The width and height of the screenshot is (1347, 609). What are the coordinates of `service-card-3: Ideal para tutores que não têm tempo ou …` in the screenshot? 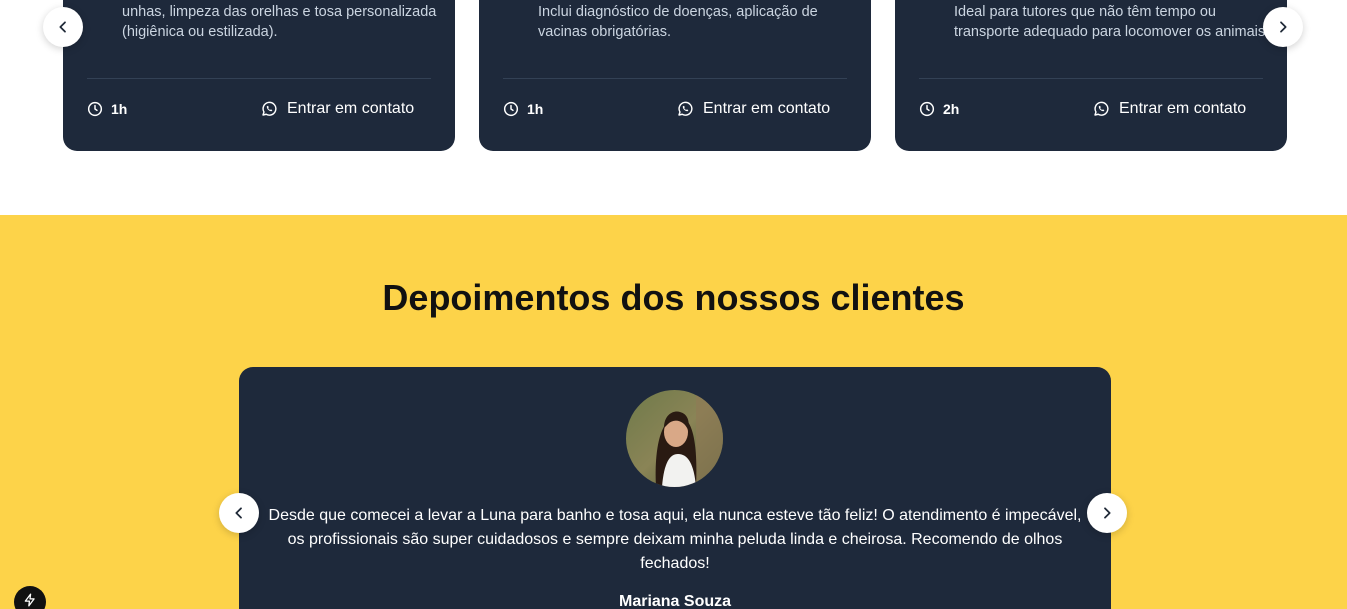 It's located at (1091, 75).